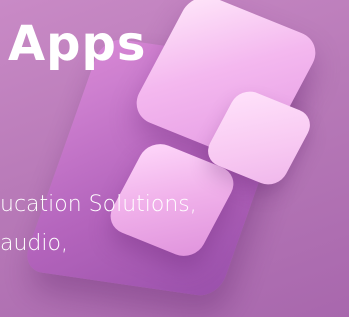 The height and width of the screenshot is (317, 349). I want to click on description-line-1: ucation Solutions,, so click(98, 204).